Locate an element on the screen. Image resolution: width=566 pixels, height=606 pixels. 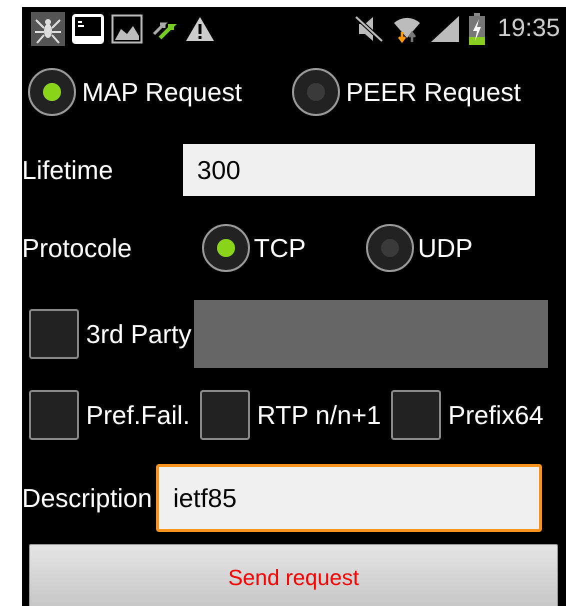
warning-icon is located at coordinates (200, 28).